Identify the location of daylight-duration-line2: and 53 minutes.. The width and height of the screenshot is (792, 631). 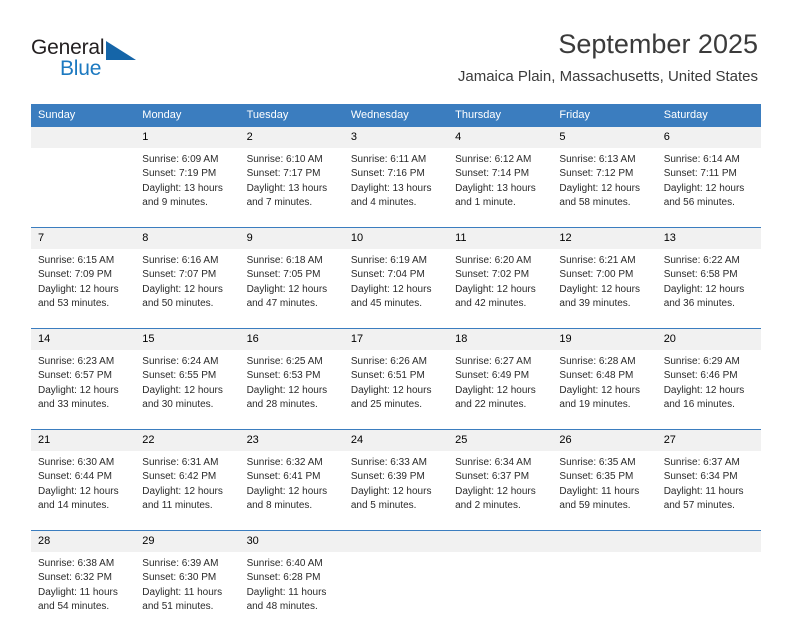
(74, 303).